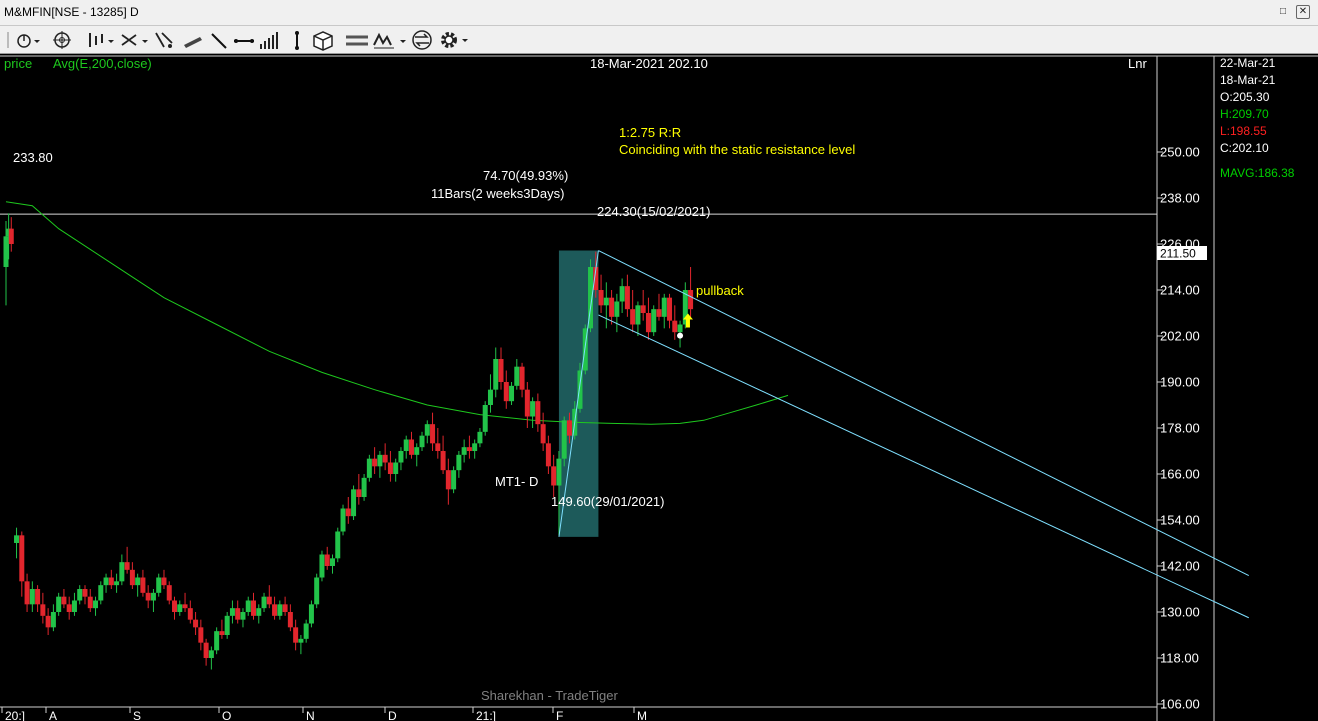  Describe the element at coordinates (449, 40) in the screenshot. I see `settings-icon` at that location.